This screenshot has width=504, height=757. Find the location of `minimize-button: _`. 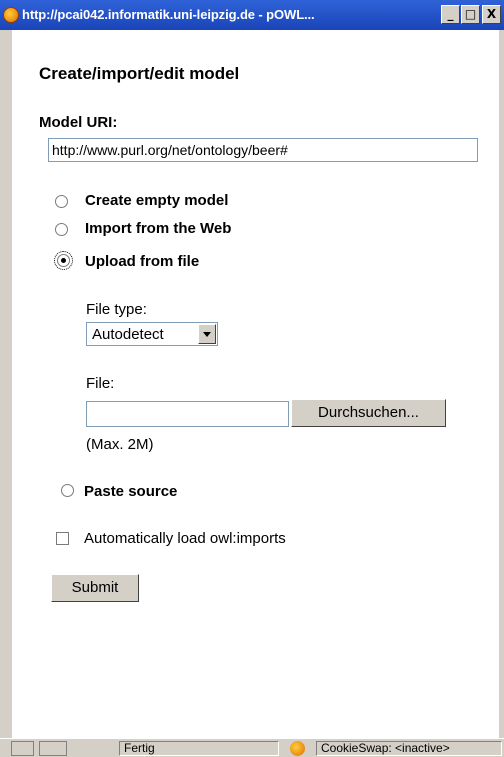

minimize-button: _ is located at coordinates (450, 14).